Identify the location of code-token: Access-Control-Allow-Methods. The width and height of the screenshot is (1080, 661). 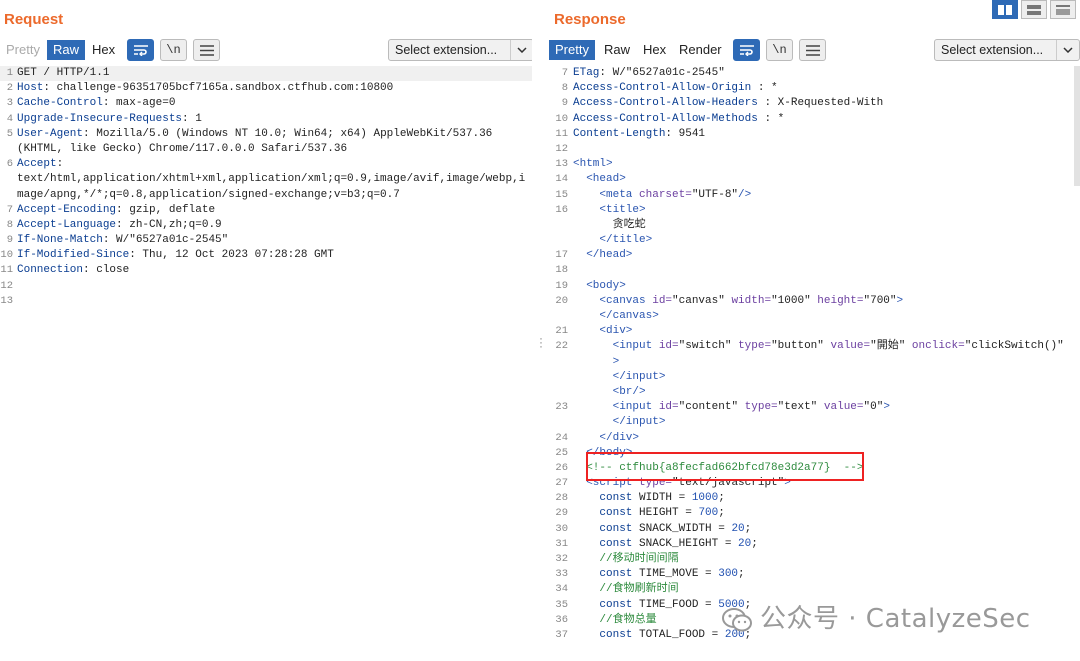
(665, 118).